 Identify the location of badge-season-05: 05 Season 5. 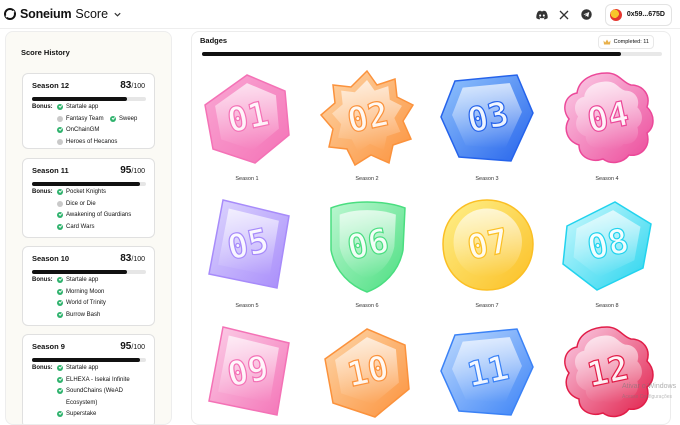
(247, 251).